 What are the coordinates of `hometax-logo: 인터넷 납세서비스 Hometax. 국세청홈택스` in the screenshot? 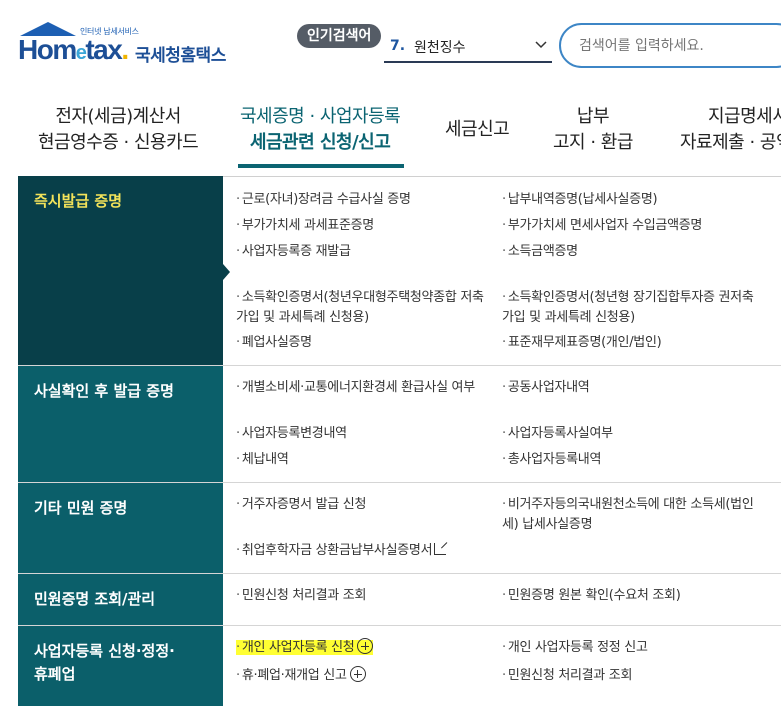 It's located at (128, 48).